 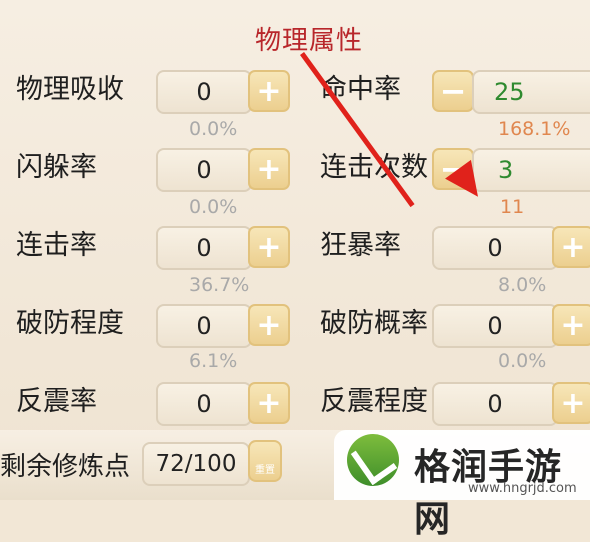 What do you see at coordinates (219, 285) in the screenshot?
I see `pct-combo-rate: 36.7%` at bounding box center [219, 285].